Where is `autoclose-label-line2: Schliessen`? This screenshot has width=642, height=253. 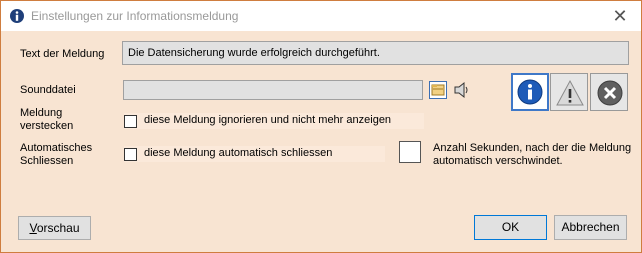
autoclose-label-line2: Schliessen is located at coordinates (47, 161).